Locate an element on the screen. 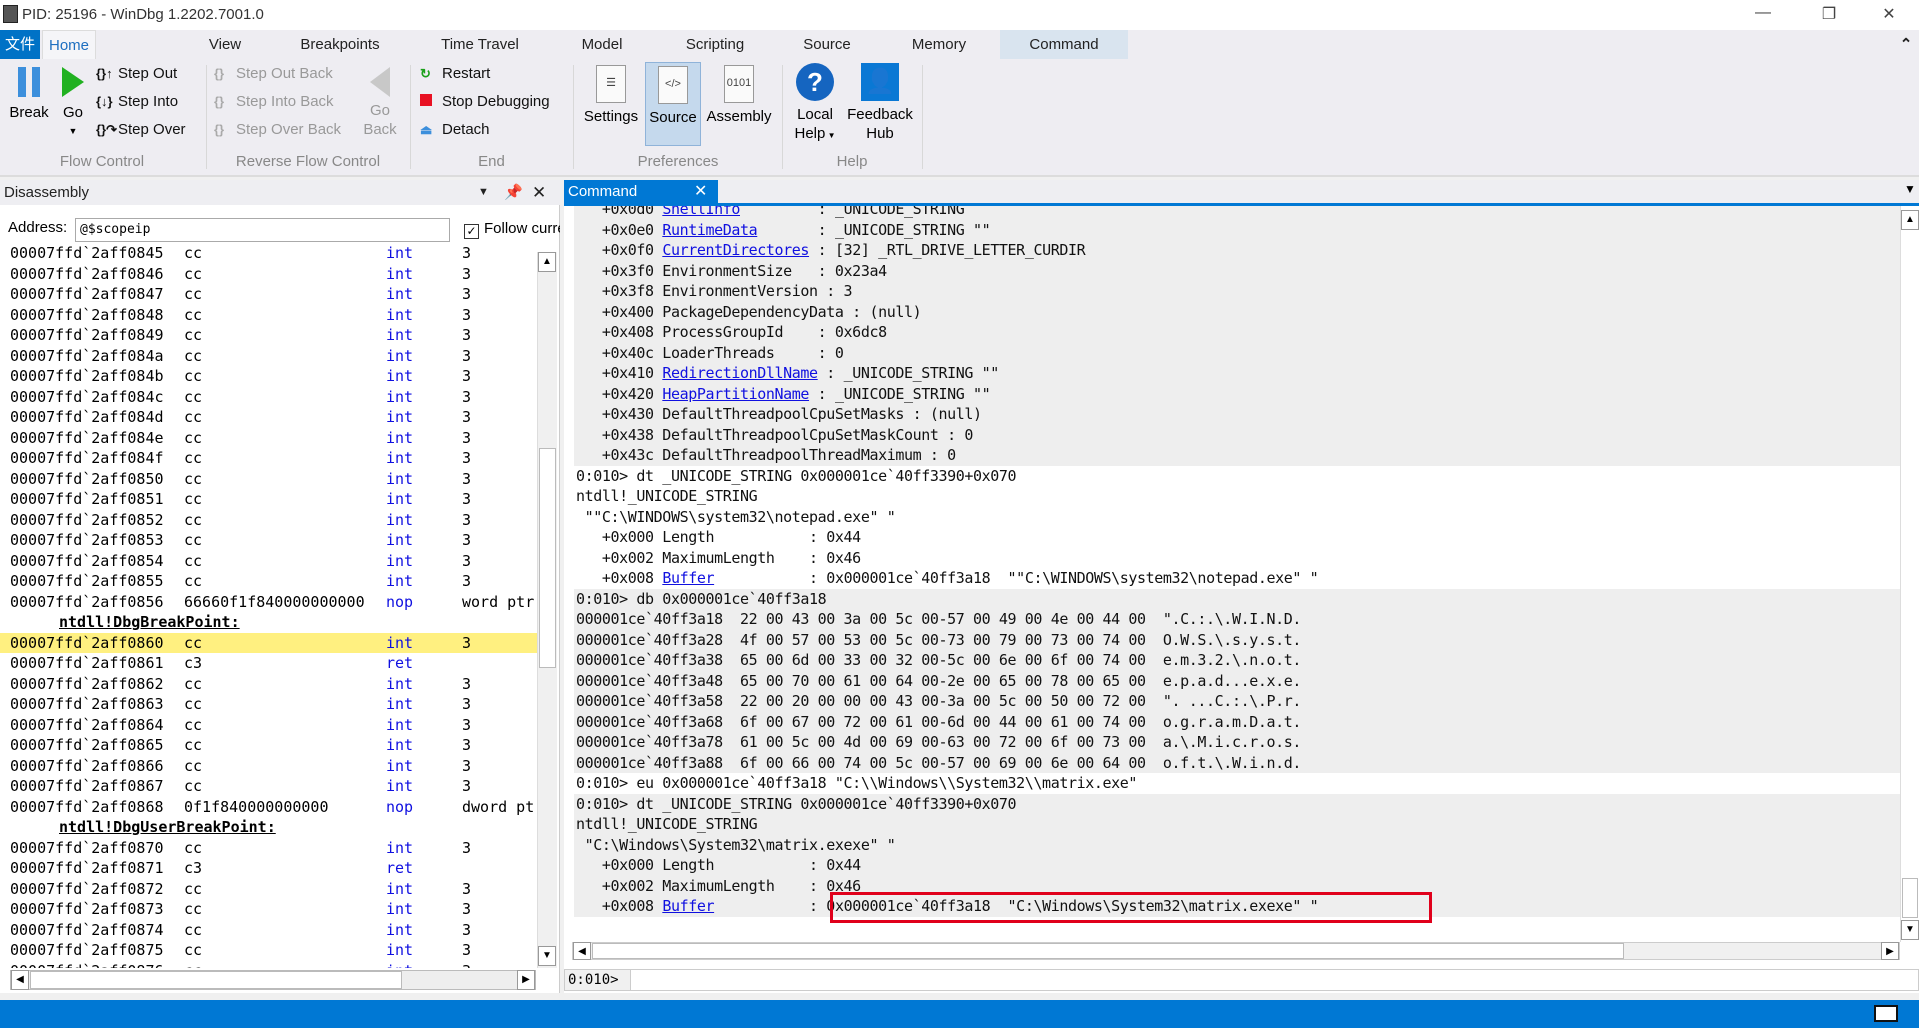 This screenshot has height=1028, width=1919. disassembly-row: 00007ffd`2aff0848 cc int 3 is located at coordinates (268, 315).